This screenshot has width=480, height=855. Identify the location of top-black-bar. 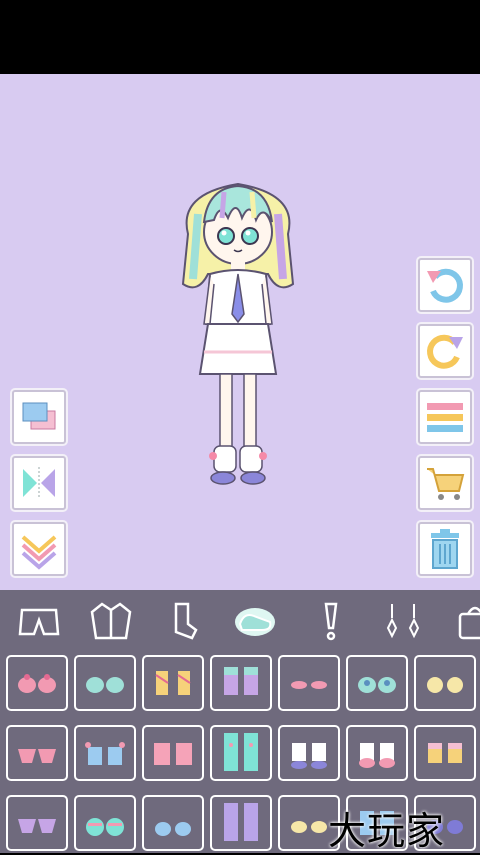
(240, 37).